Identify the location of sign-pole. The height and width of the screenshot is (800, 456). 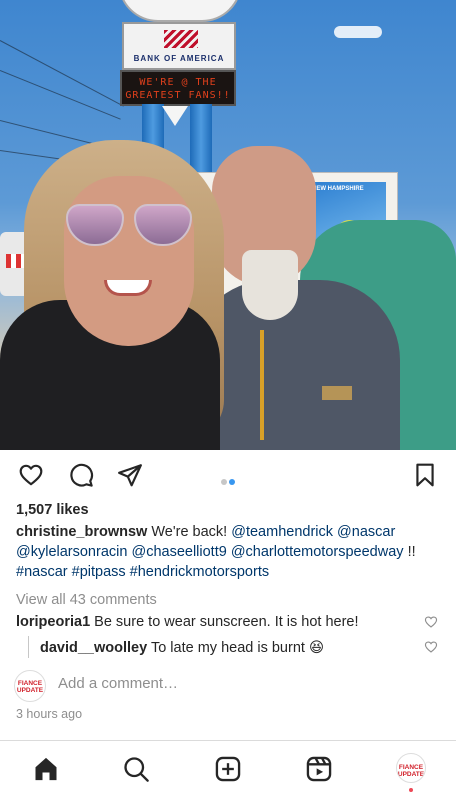
(201, 139).